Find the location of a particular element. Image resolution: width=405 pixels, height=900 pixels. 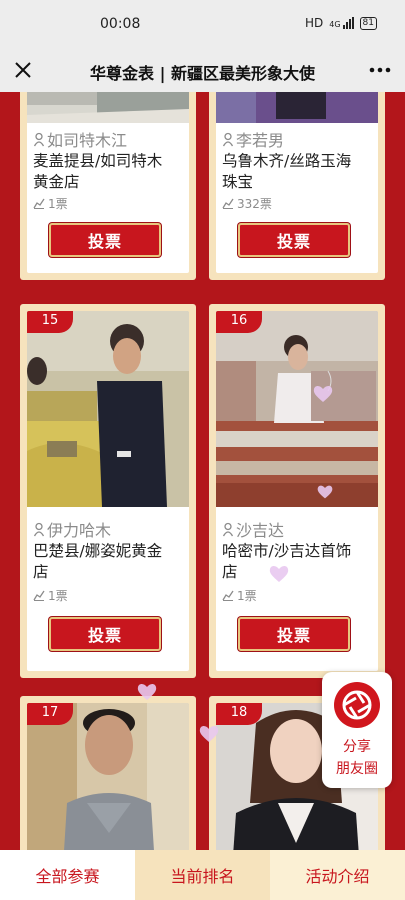

status-time: 00:08 is located at coordinates (120, 24).